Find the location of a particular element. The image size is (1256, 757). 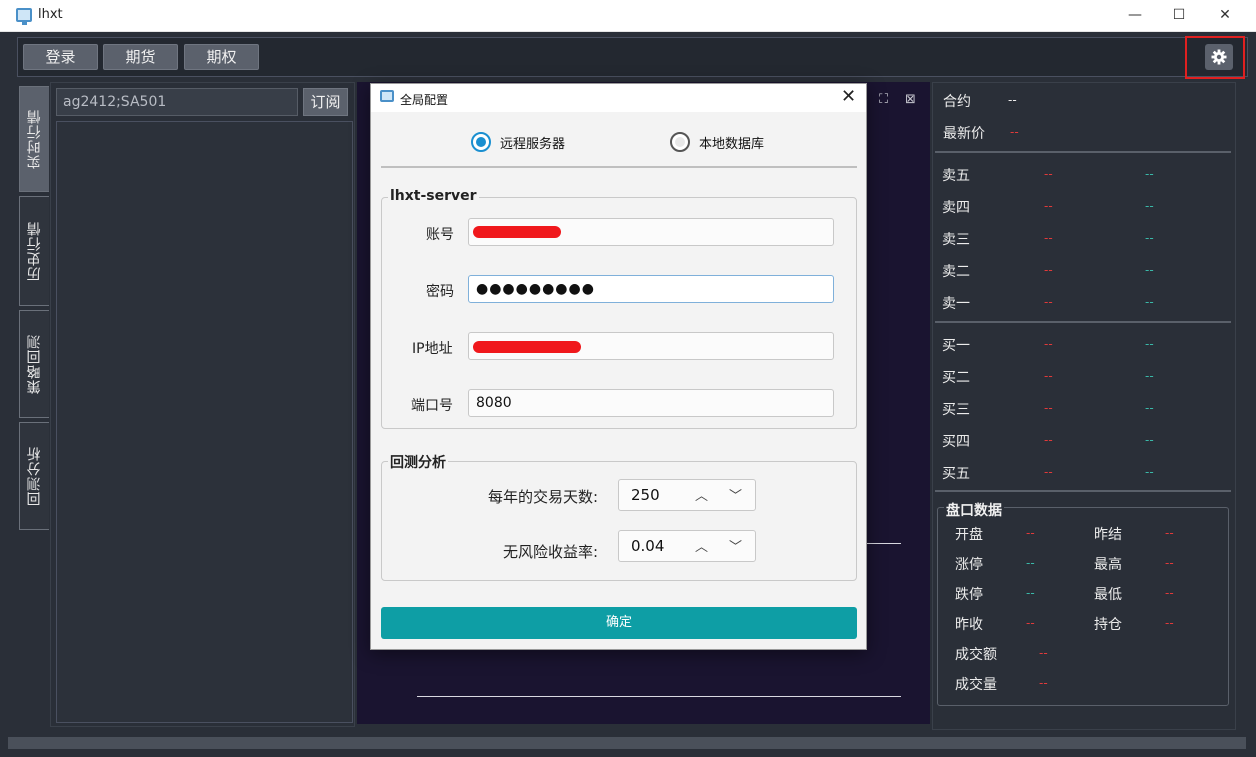

local-db-radio is located at coordinates (680, 142).